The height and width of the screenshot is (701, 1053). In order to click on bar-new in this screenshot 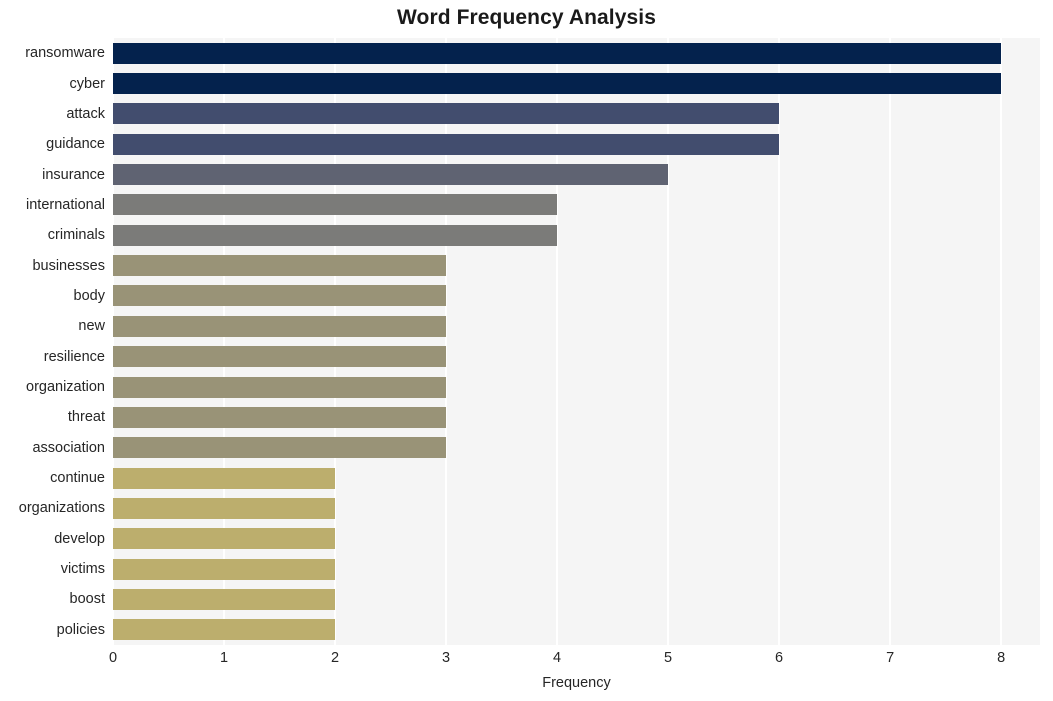, I will do `click(280, 326)`.